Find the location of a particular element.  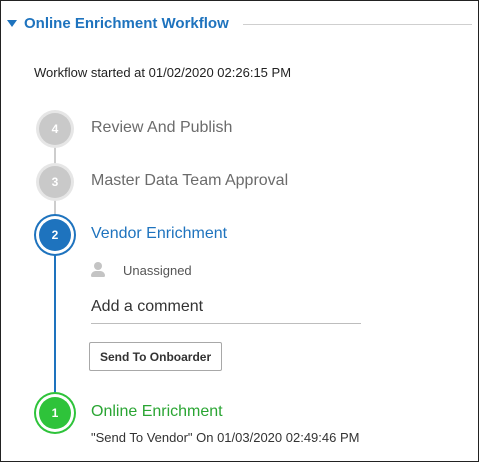

step-number-badge: 3 is located at coordinates (55, 182).